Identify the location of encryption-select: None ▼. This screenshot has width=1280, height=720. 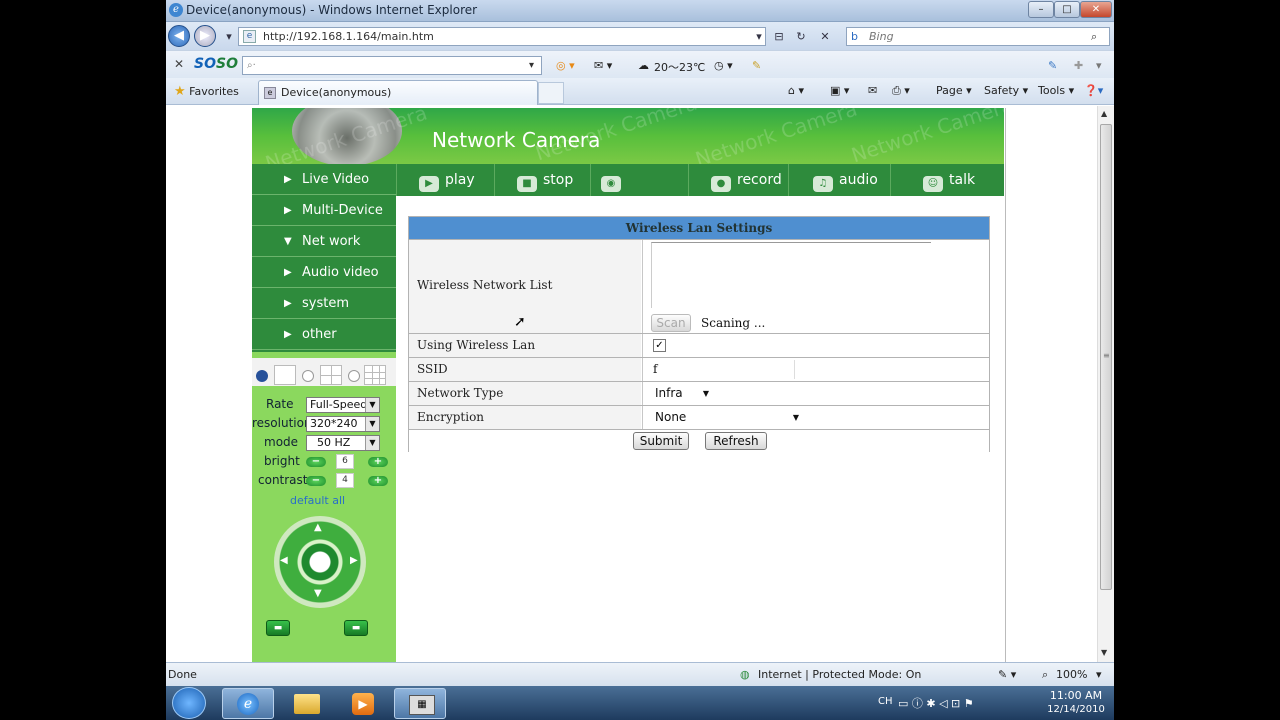
(724, 417).